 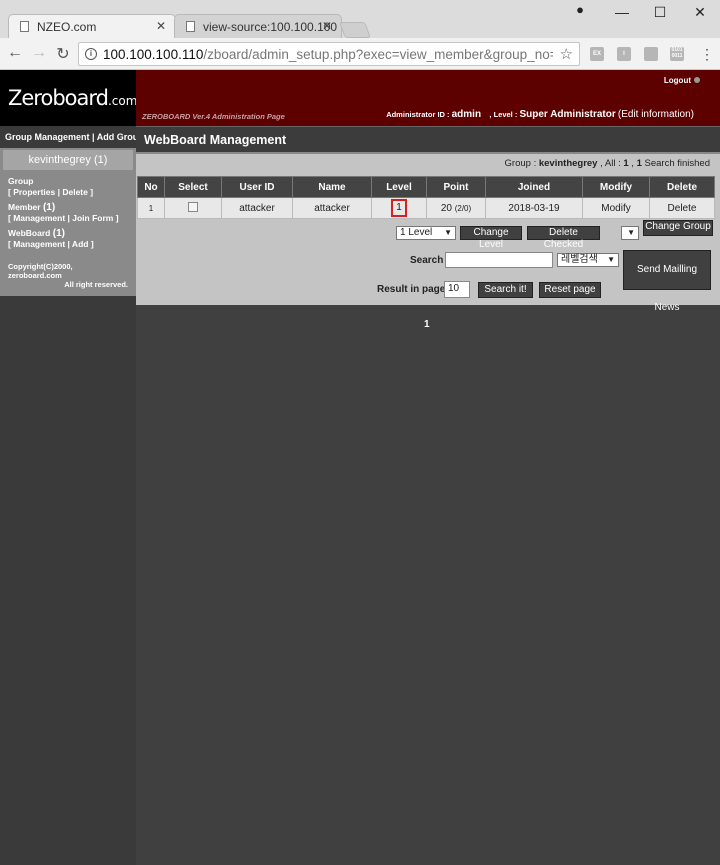 What do you see at coordinates (534, 208) in the screenshot?
I see `cell-joined: 2018-03-19` at bounding box center [534, 208].